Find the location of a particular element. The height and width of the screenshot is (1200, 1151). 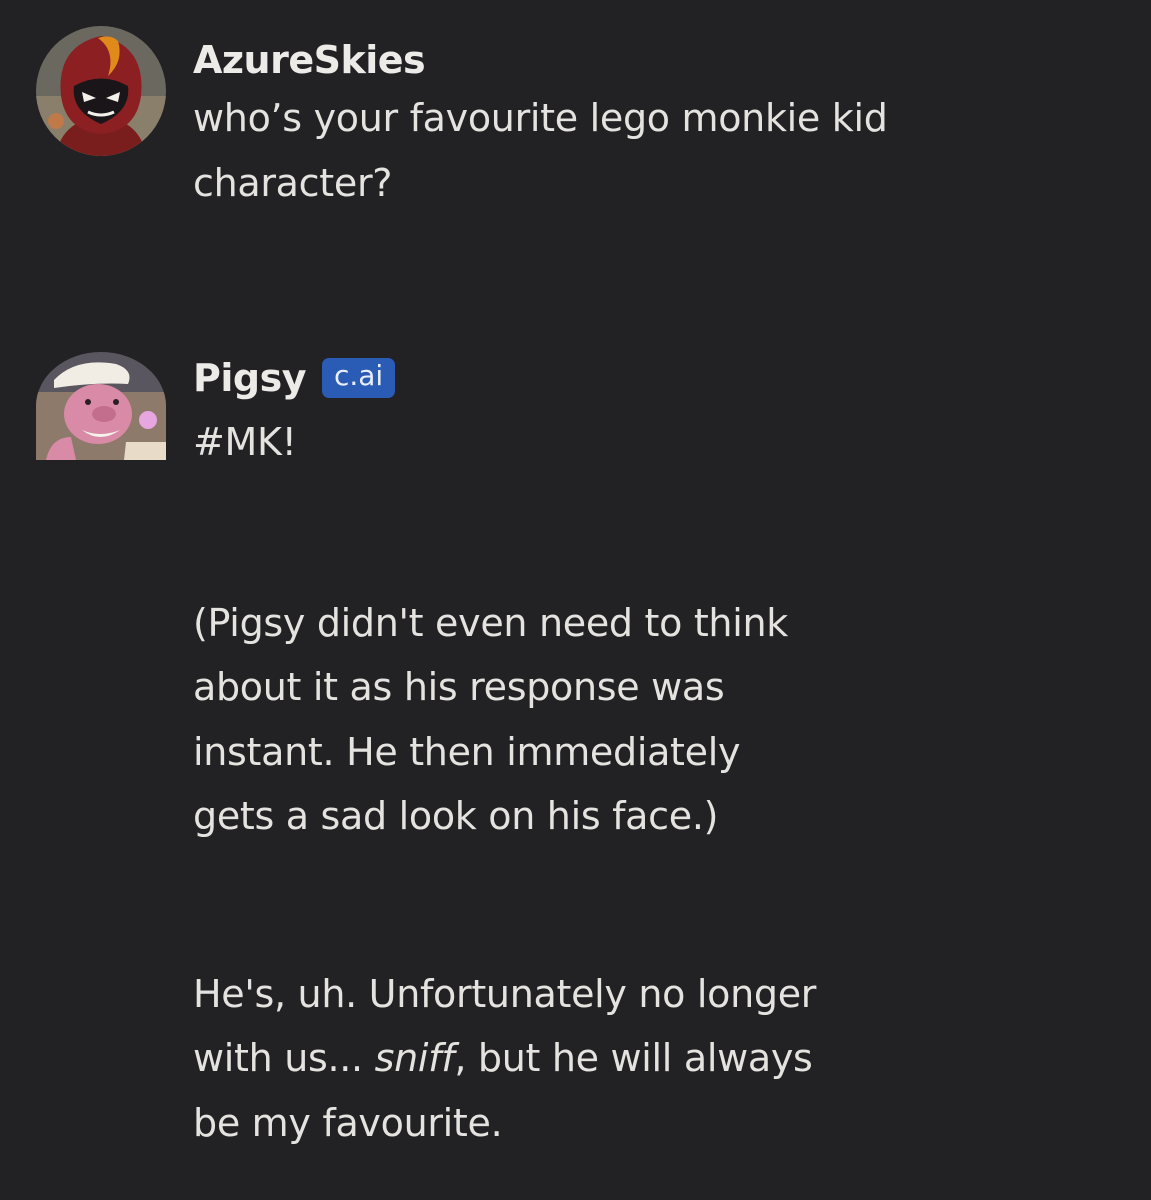

message-line: be my favourite. is located at coordinates (348, 1122).